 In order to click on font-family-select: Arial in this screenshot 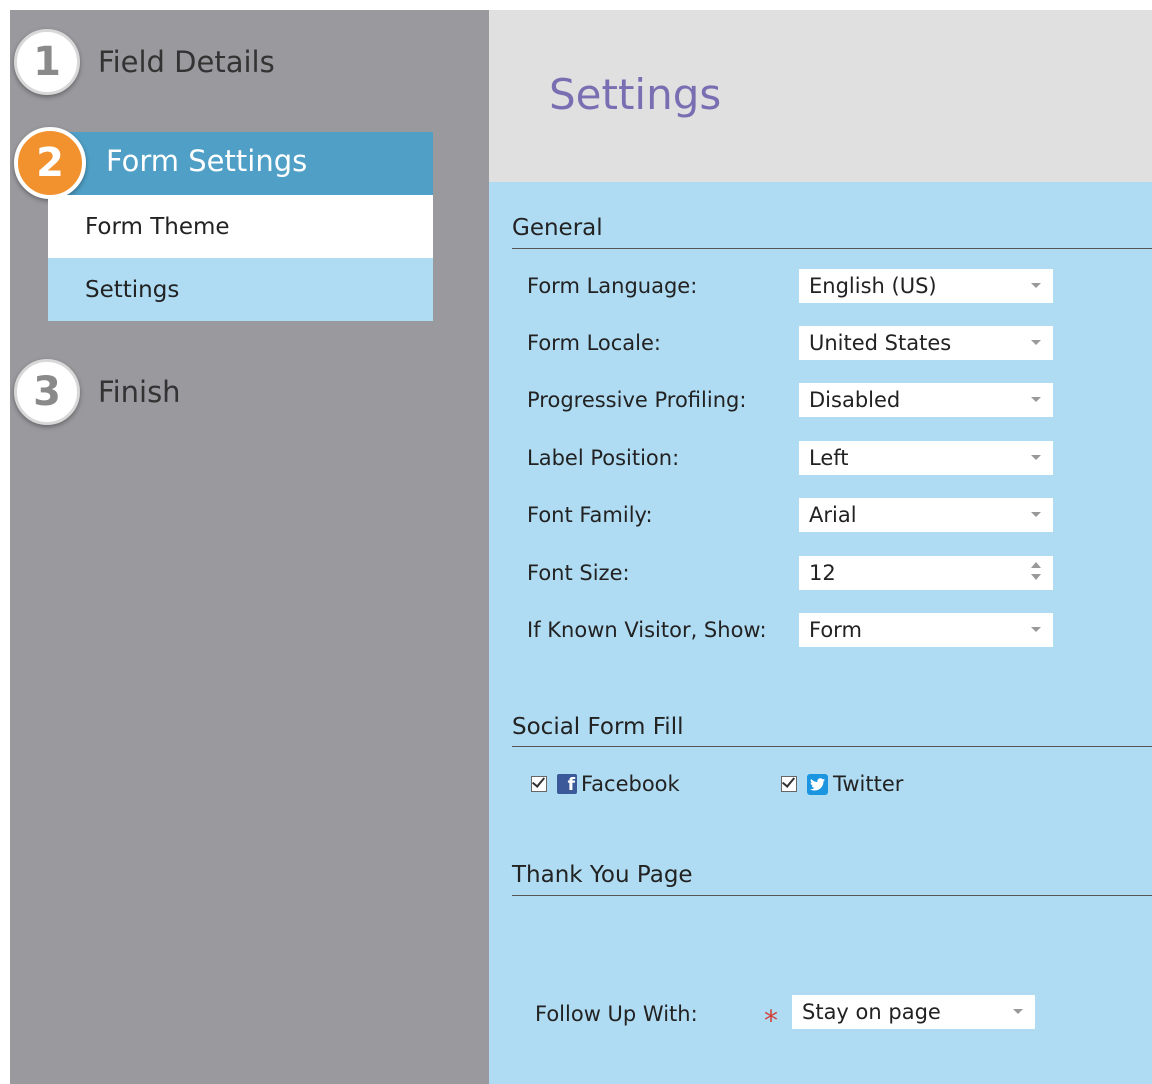, I will do `click(926, 515)`.